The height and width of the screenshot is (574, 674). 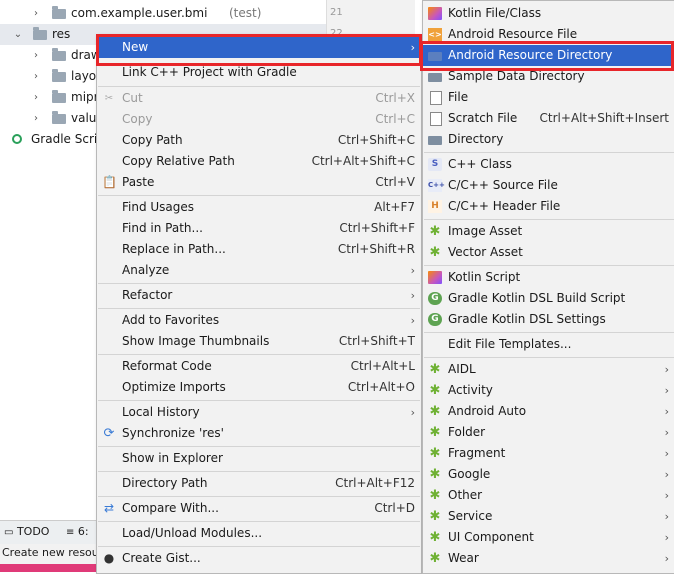 I want to click on menu-item-cpp-class: S C++ Class, so click(x=548, y=164).